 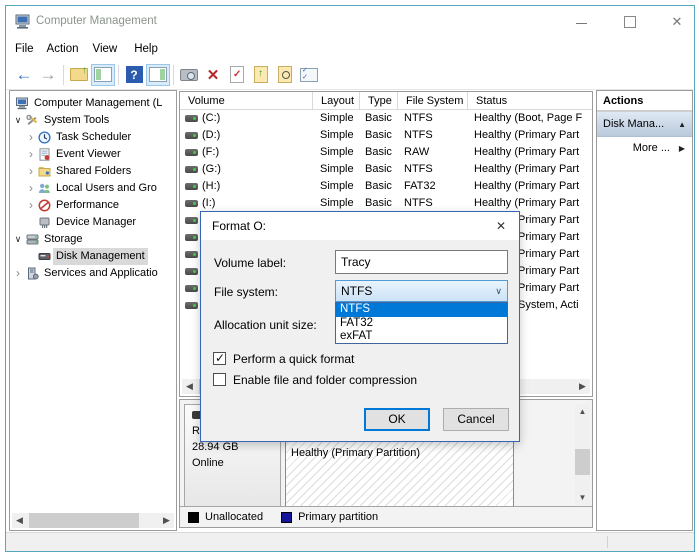 What do you see at coordinates (350, 75) in the screenshot?
I see `toolbar: ?` at bounding box center [350, 75].